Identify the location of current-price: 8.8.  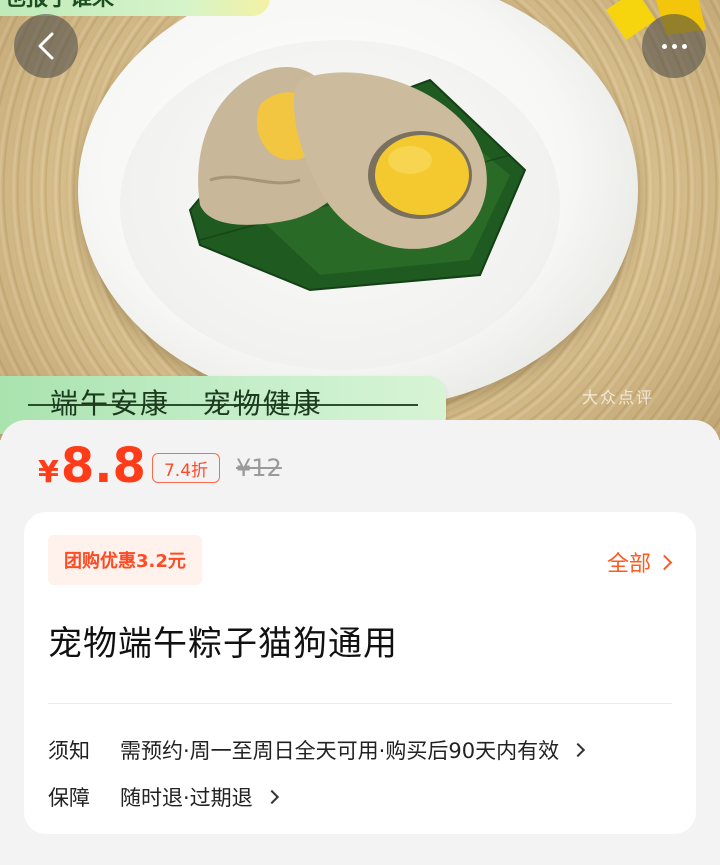
(103, 466).